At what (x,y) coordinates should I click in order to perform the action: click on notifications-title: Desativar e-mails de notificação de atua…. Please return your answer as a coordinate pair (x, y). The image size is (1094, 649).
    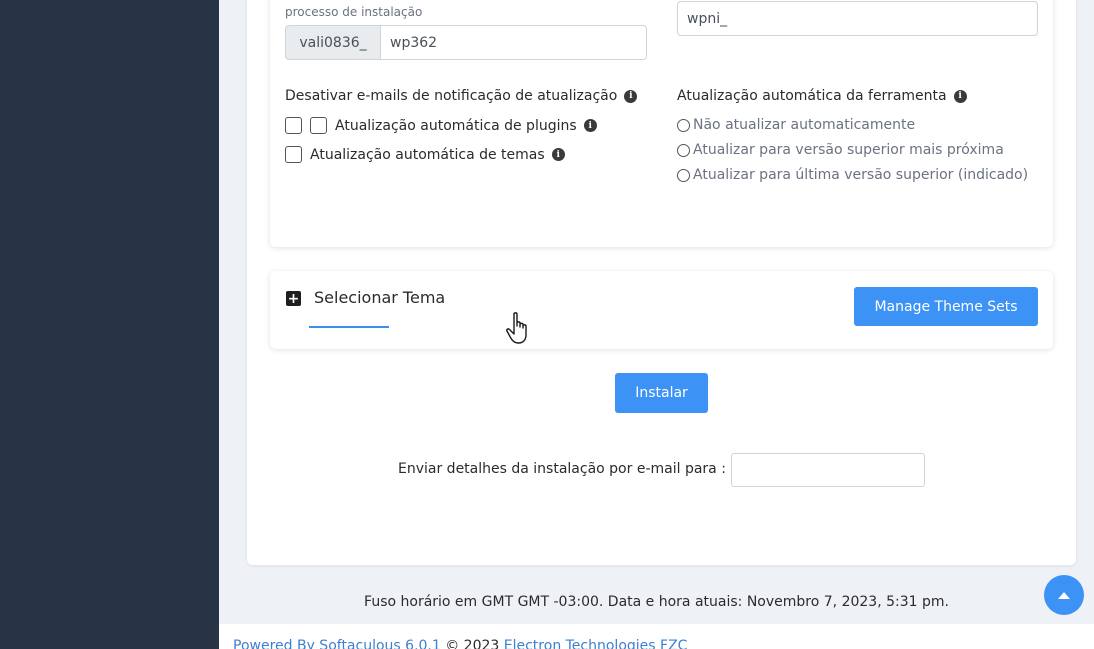
    Looking at the image, I should click on (461, 96).